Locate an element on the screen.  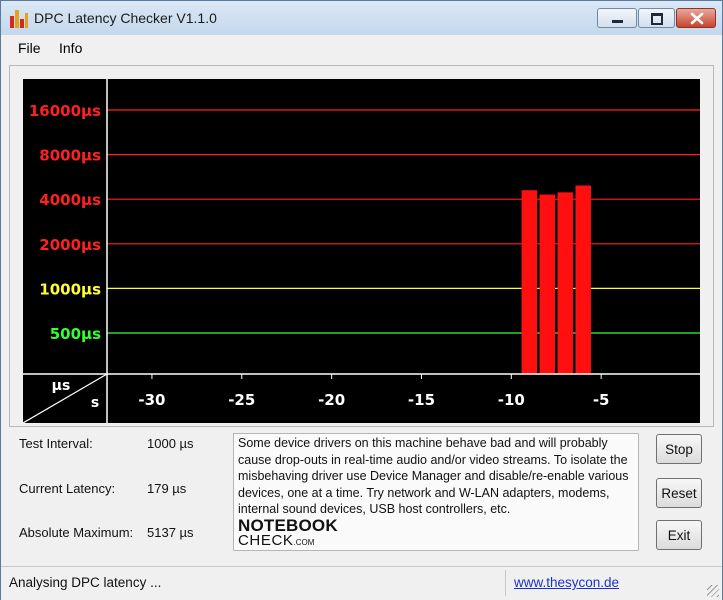
logo-suffix: .COM is located at coordinates (304, 542).